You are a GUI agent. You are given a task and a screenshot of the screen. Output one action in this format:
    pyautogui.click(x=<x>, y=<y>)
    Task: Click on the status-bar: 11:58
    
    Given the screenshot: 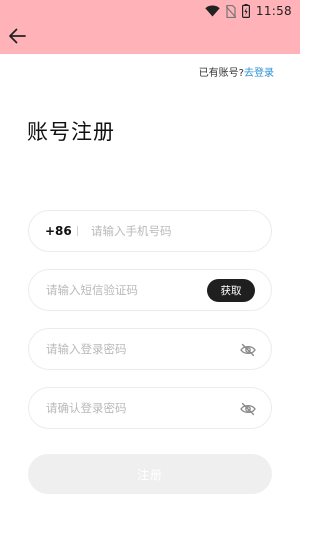 What is the action you would take?
    pyautogui.click(x=150, y=11)
    